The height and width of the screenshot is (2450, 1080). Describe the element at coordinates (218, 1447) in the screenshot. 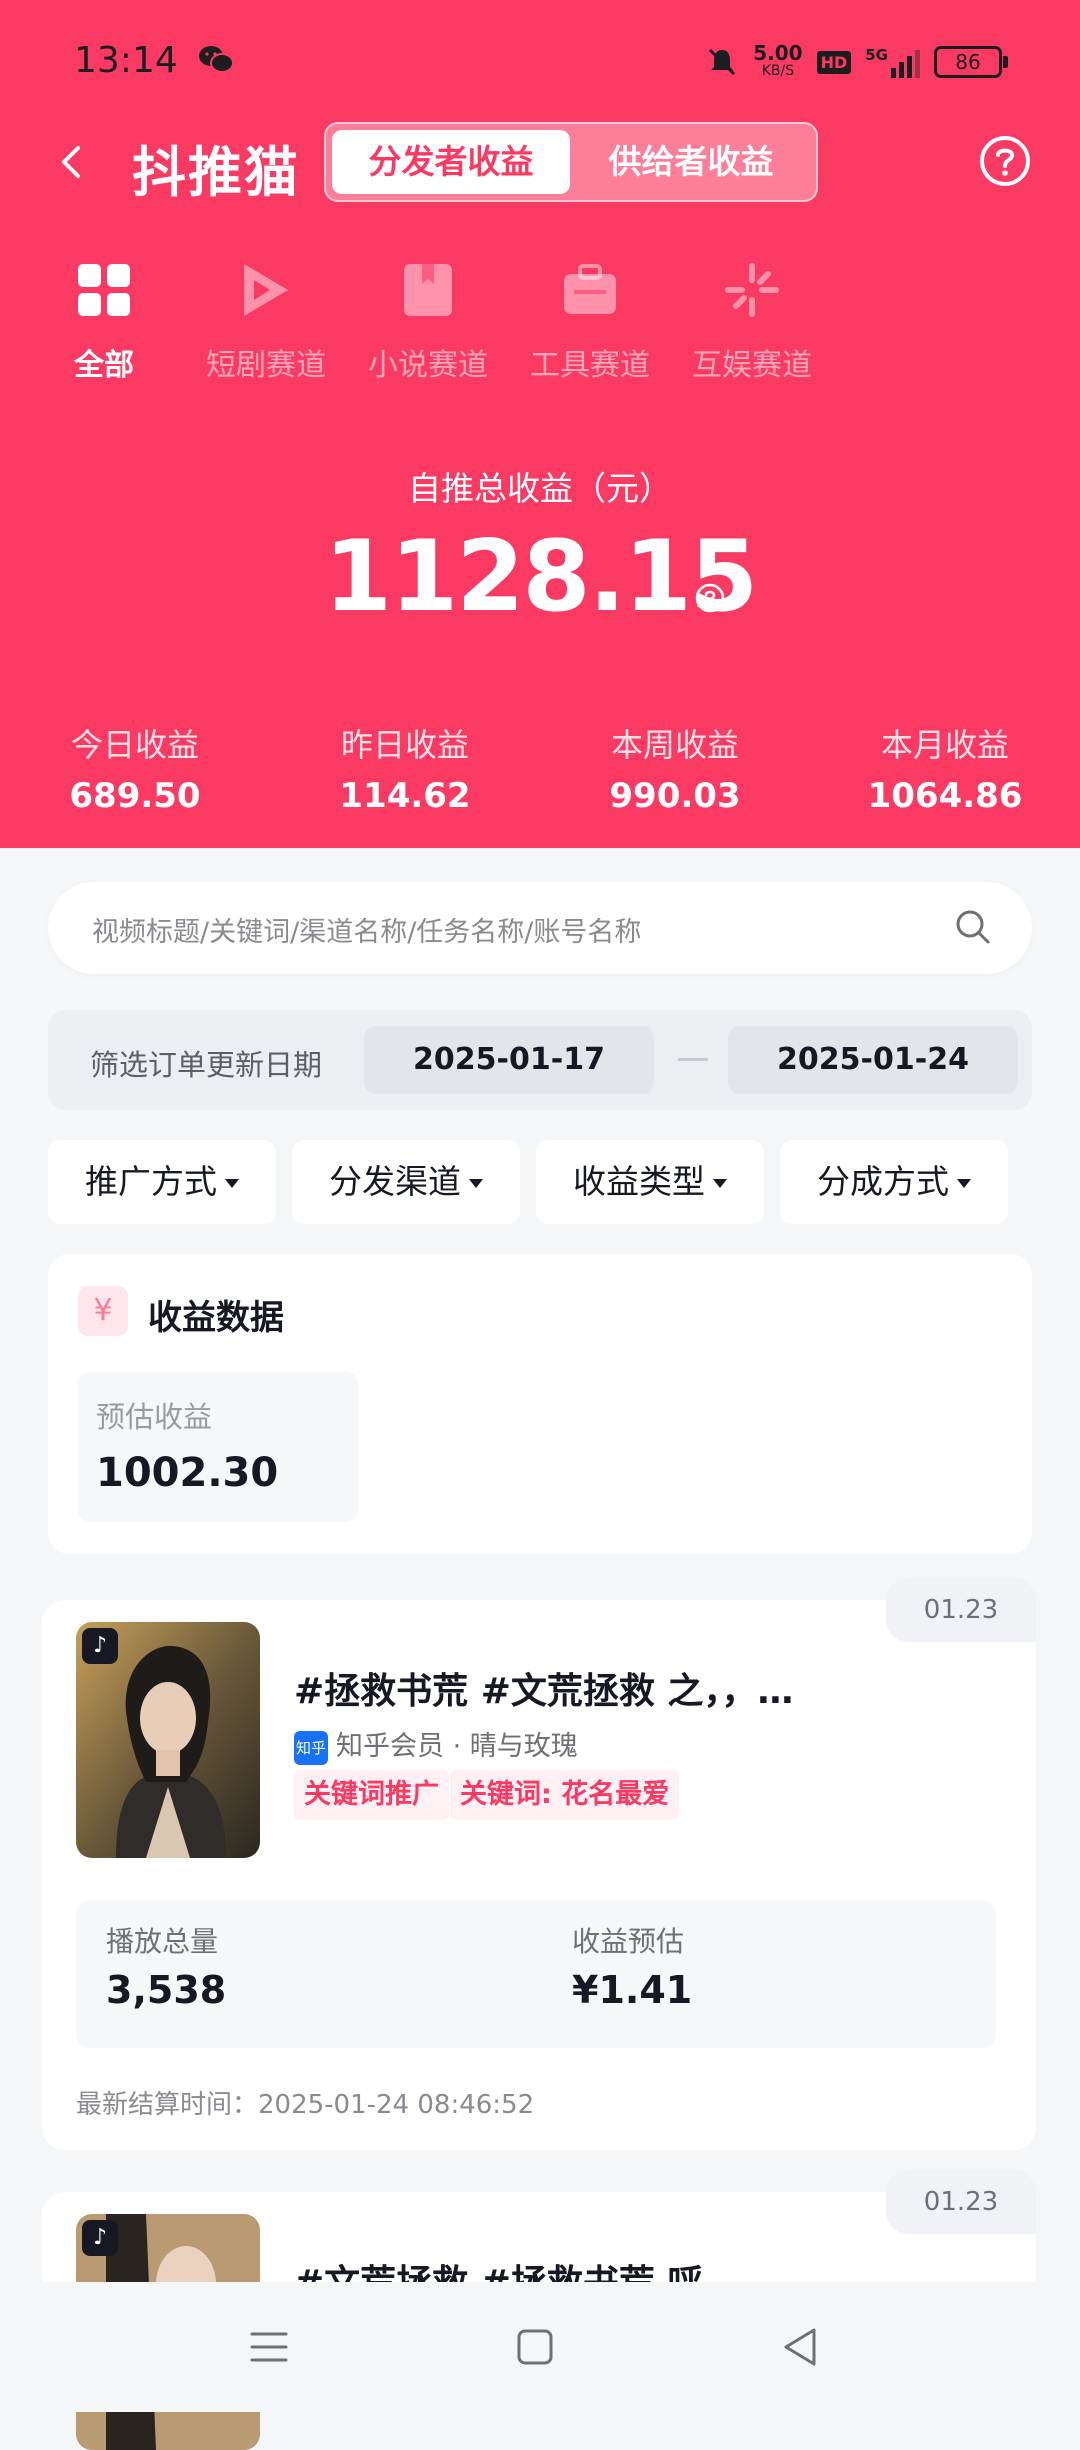

I see `estimated-earnings: 预估收益 1002.30` at that location.